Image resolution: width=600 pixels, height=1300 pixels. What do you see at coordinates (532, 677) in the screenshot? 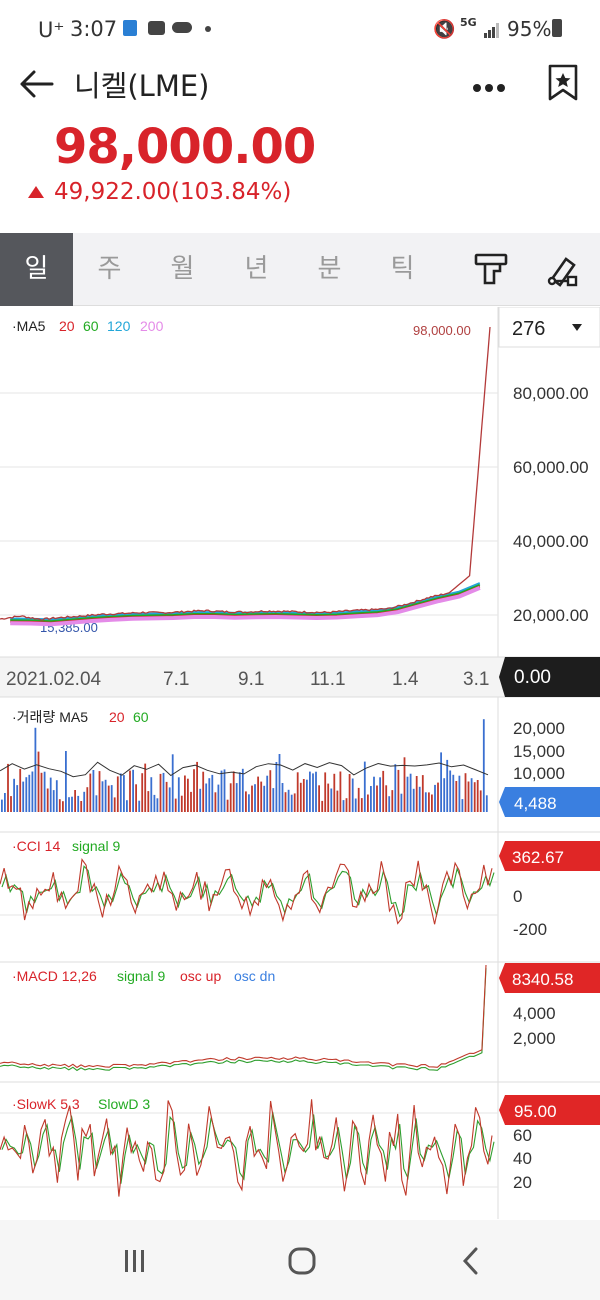
I see `crosshair-value: 0.00` at bounding box center [532, 677].